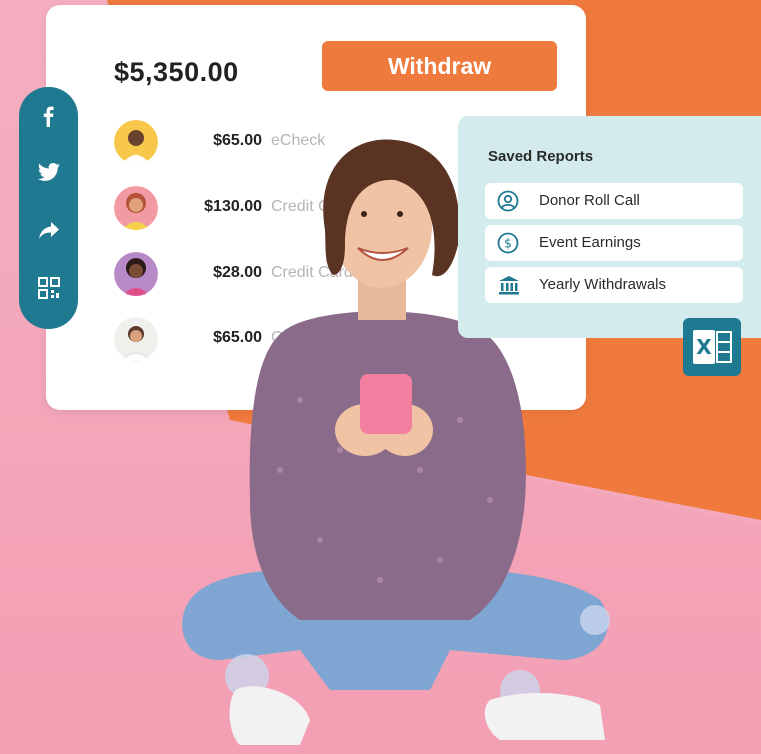  I want to click on report-item-label: Donor Roll Call, so click(589, 200).